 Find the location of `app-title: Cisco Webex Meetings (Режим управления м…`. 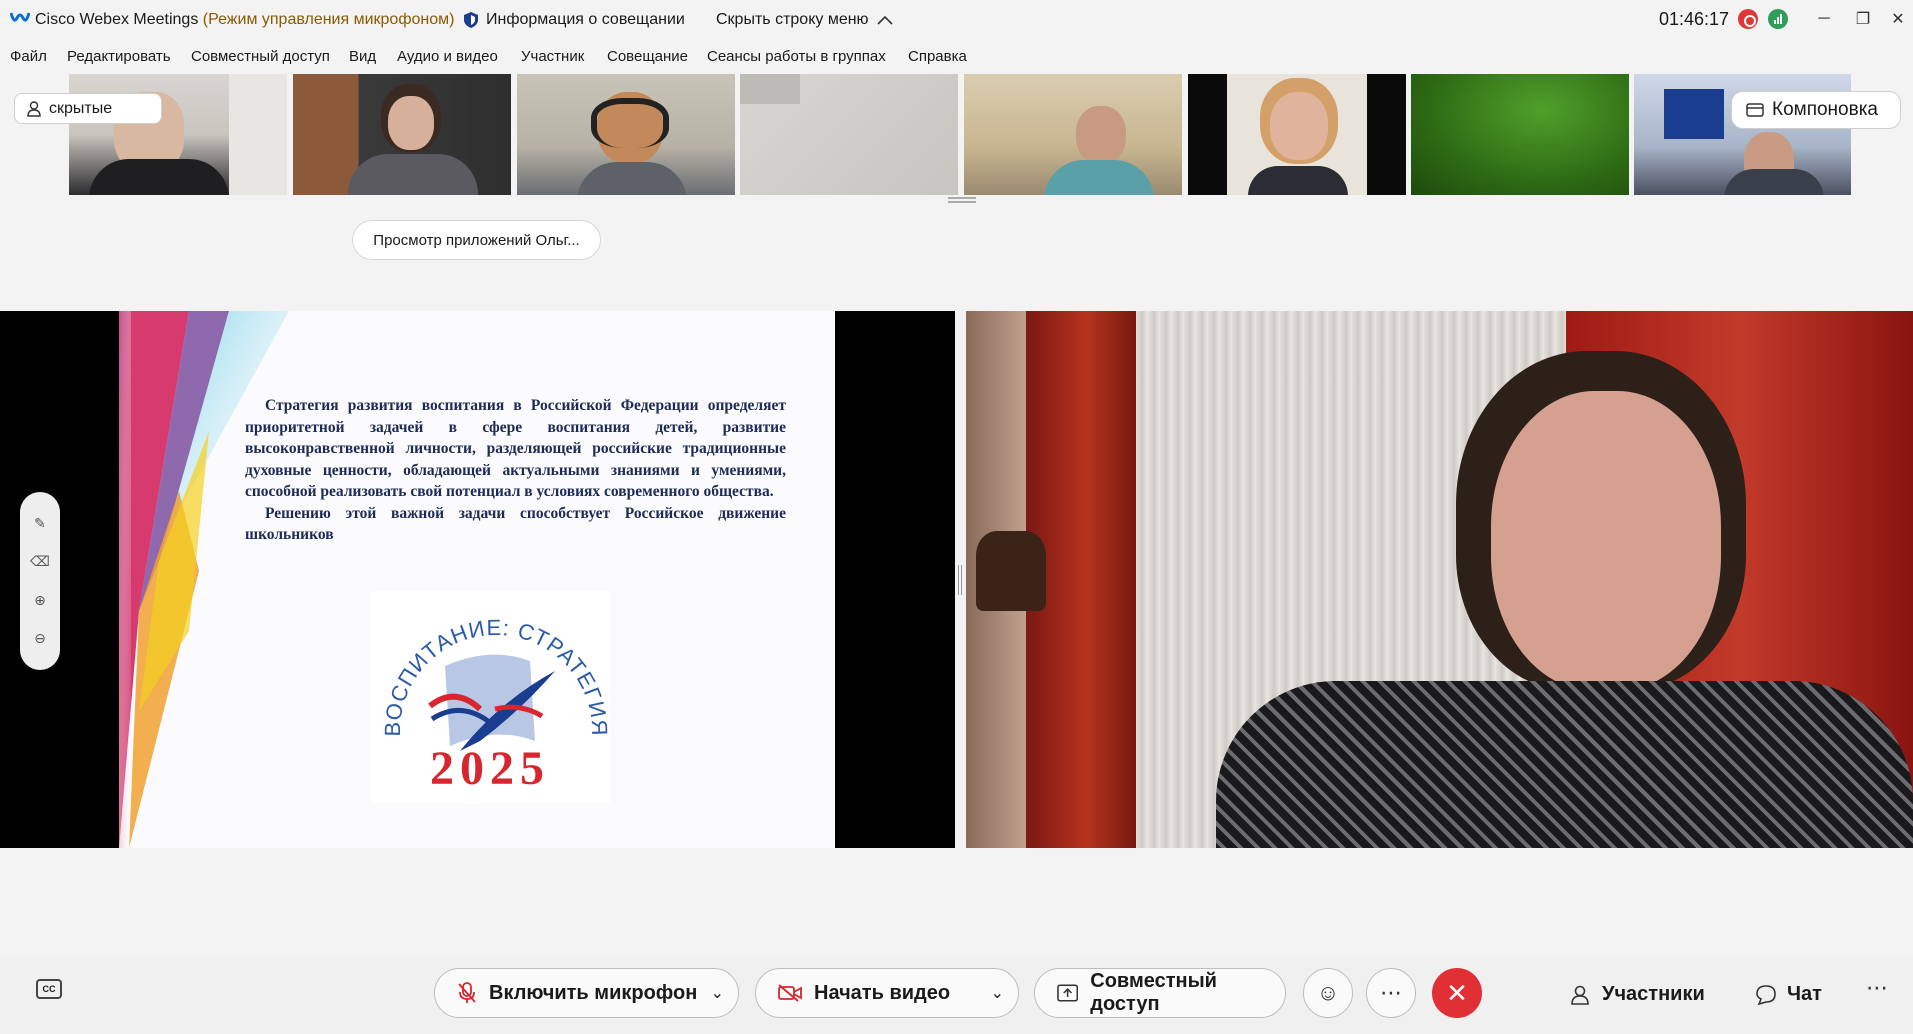

app-title: Cisco Webex Meetings (Режим управления м… is located at coordinates (244, 20).